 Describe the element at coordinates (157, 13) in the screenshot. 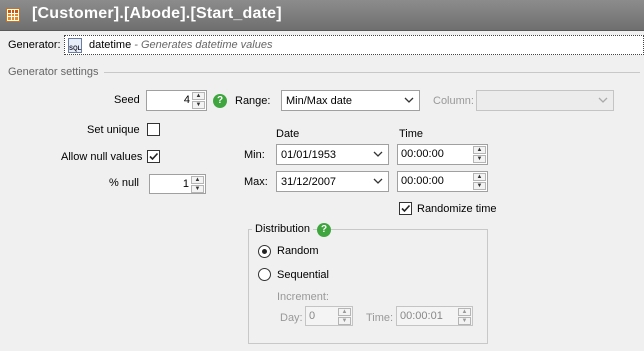

I see `window-title: [Customer].[Abode].[Start_date]` at that location.